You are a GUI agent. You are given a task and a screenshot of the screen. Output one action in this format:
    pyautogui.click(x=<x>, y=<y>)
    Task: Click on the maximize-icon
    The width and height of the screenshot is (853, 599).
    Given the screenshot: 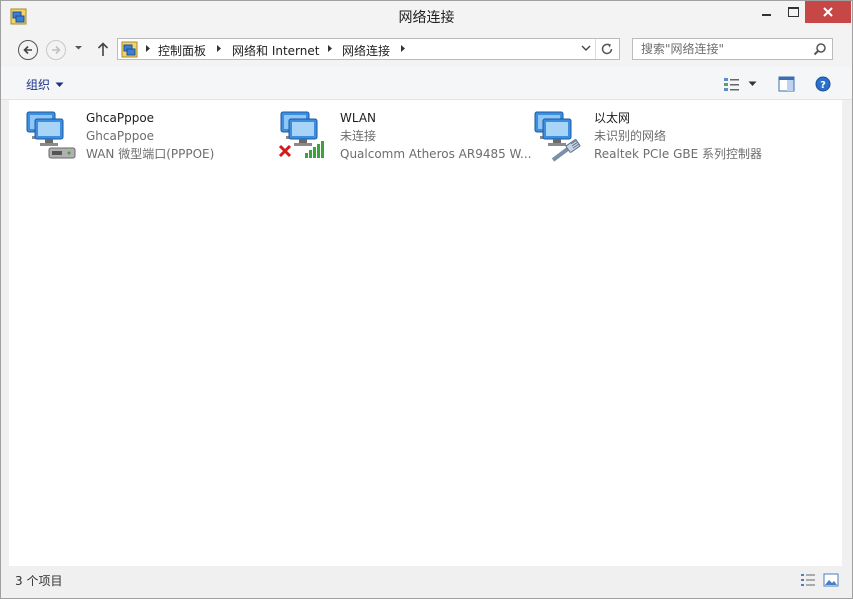 What is the action you would take?
    pyautogui.click(x=793, y=12)
    